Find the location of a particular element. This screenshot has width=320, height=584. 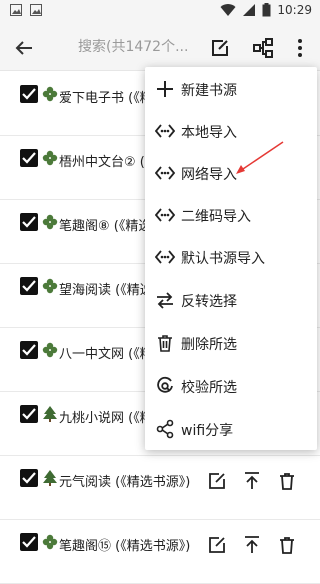

menu-item-qrcode-import: 二维码导入 is located at coordinates (231, 215).